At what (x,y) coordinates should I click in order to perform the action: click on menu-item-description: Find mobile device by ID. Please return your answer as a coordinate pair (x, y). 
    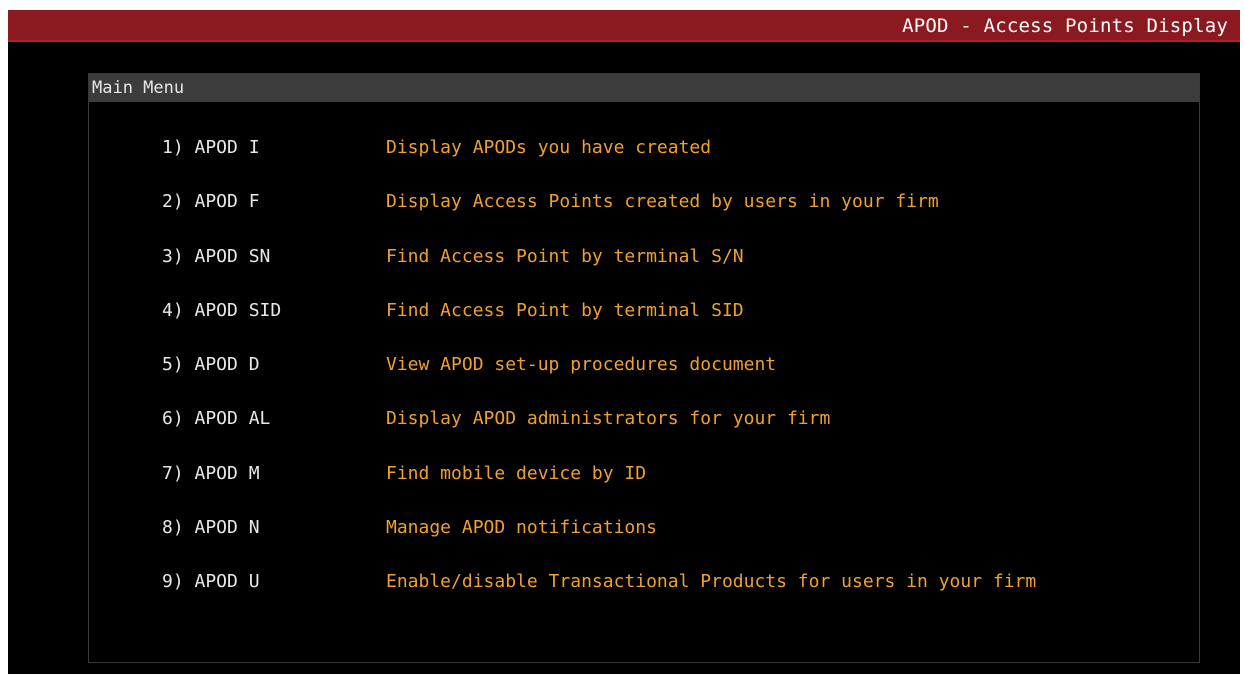
    Looking at the image, I should click on (516, 473).